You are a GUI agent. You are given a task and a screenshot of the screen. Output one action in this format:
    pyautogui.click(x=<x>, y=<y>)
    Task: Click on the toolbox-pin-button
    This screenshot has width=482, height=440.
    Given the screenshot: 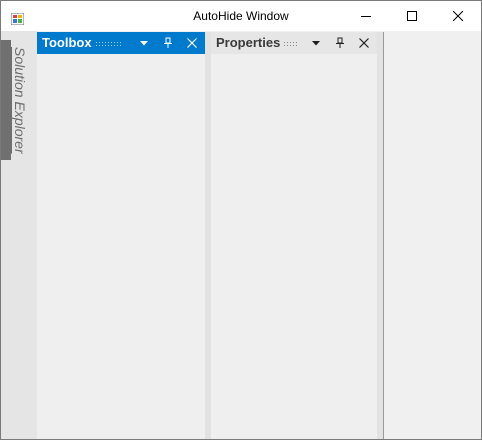 What is the action you would take?
    pyautogui.click(x=168, y=43)
    